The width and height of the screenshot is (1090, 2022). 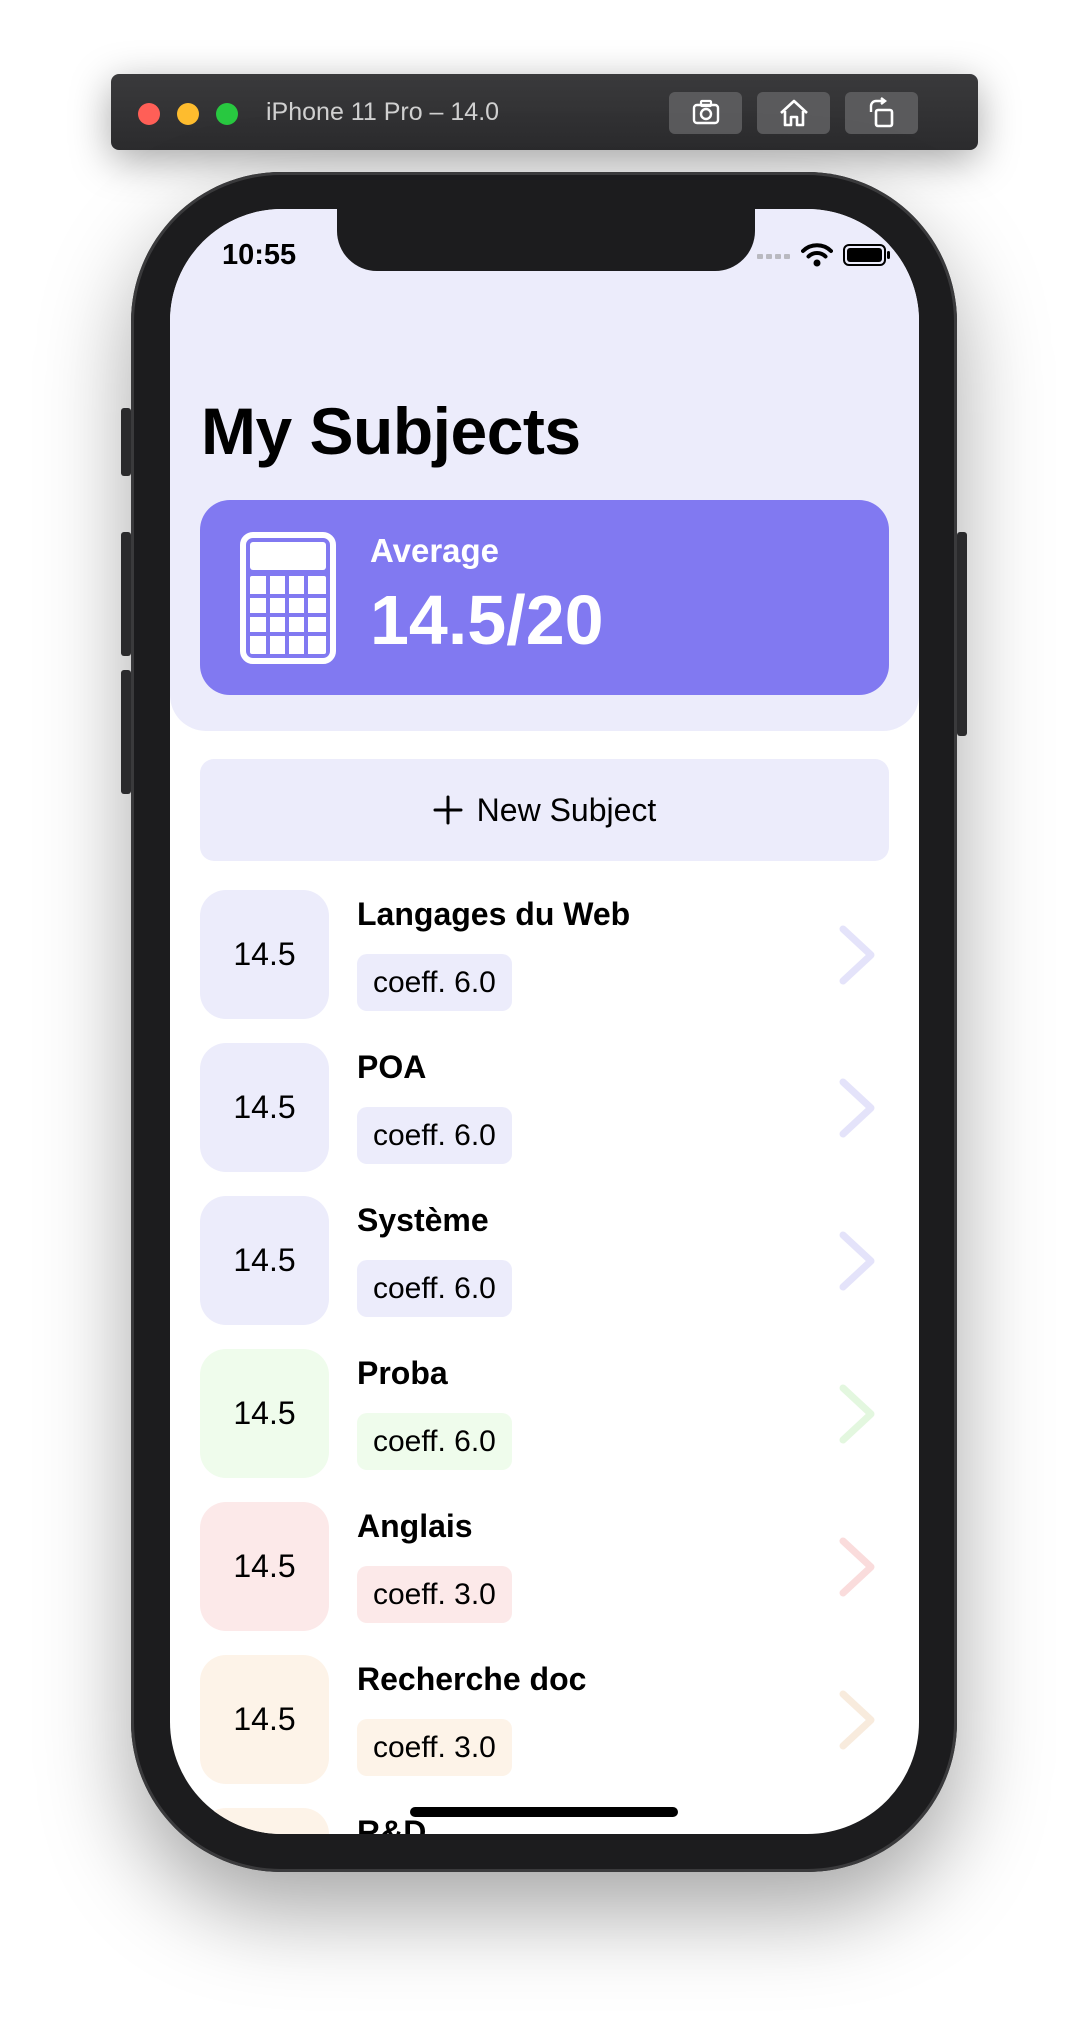 I want to click on wifi-icon, so click(x=817, y=255).